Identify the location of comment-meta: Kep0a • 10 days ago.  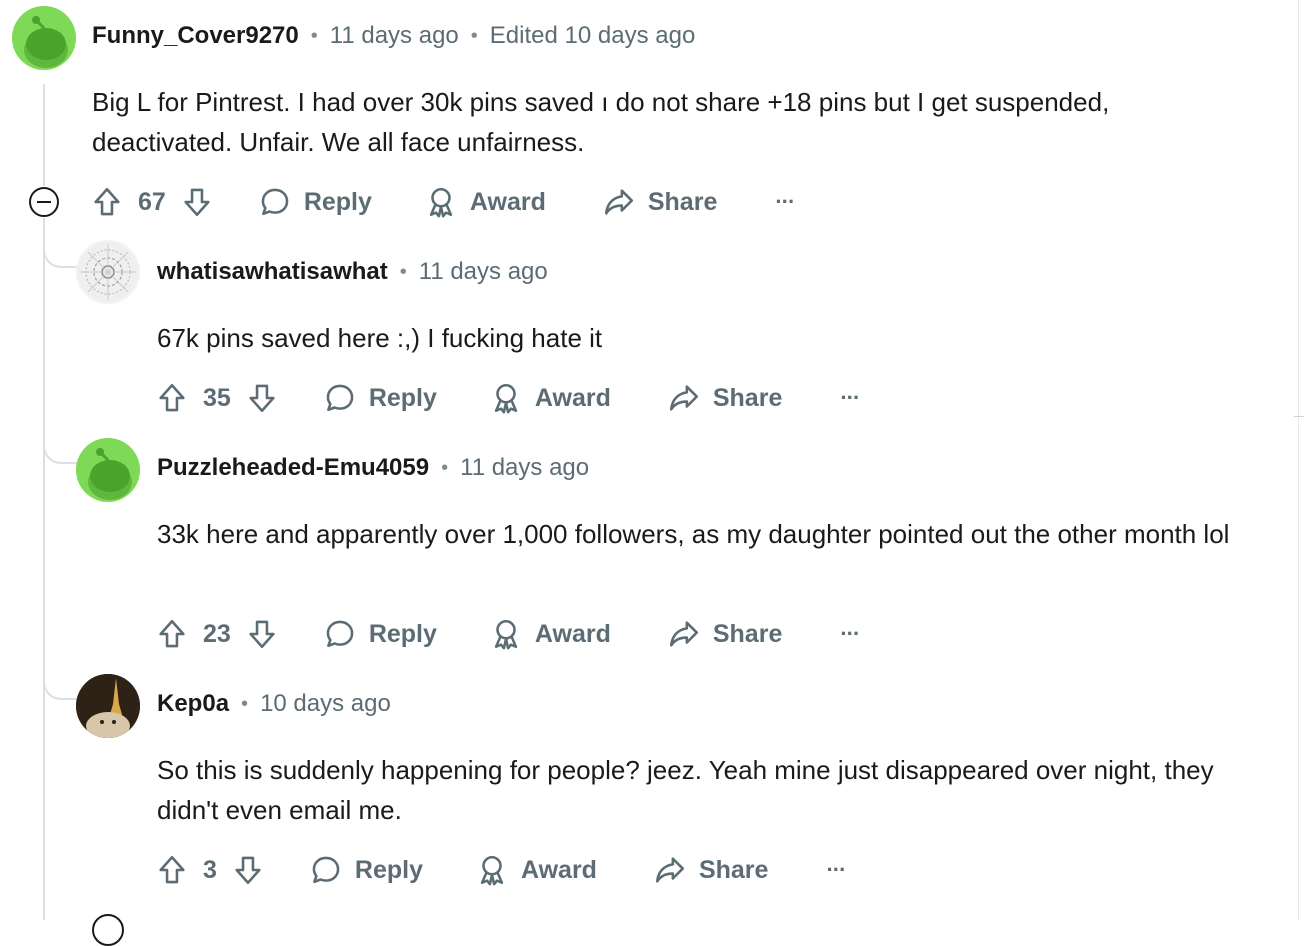
(274, 704).